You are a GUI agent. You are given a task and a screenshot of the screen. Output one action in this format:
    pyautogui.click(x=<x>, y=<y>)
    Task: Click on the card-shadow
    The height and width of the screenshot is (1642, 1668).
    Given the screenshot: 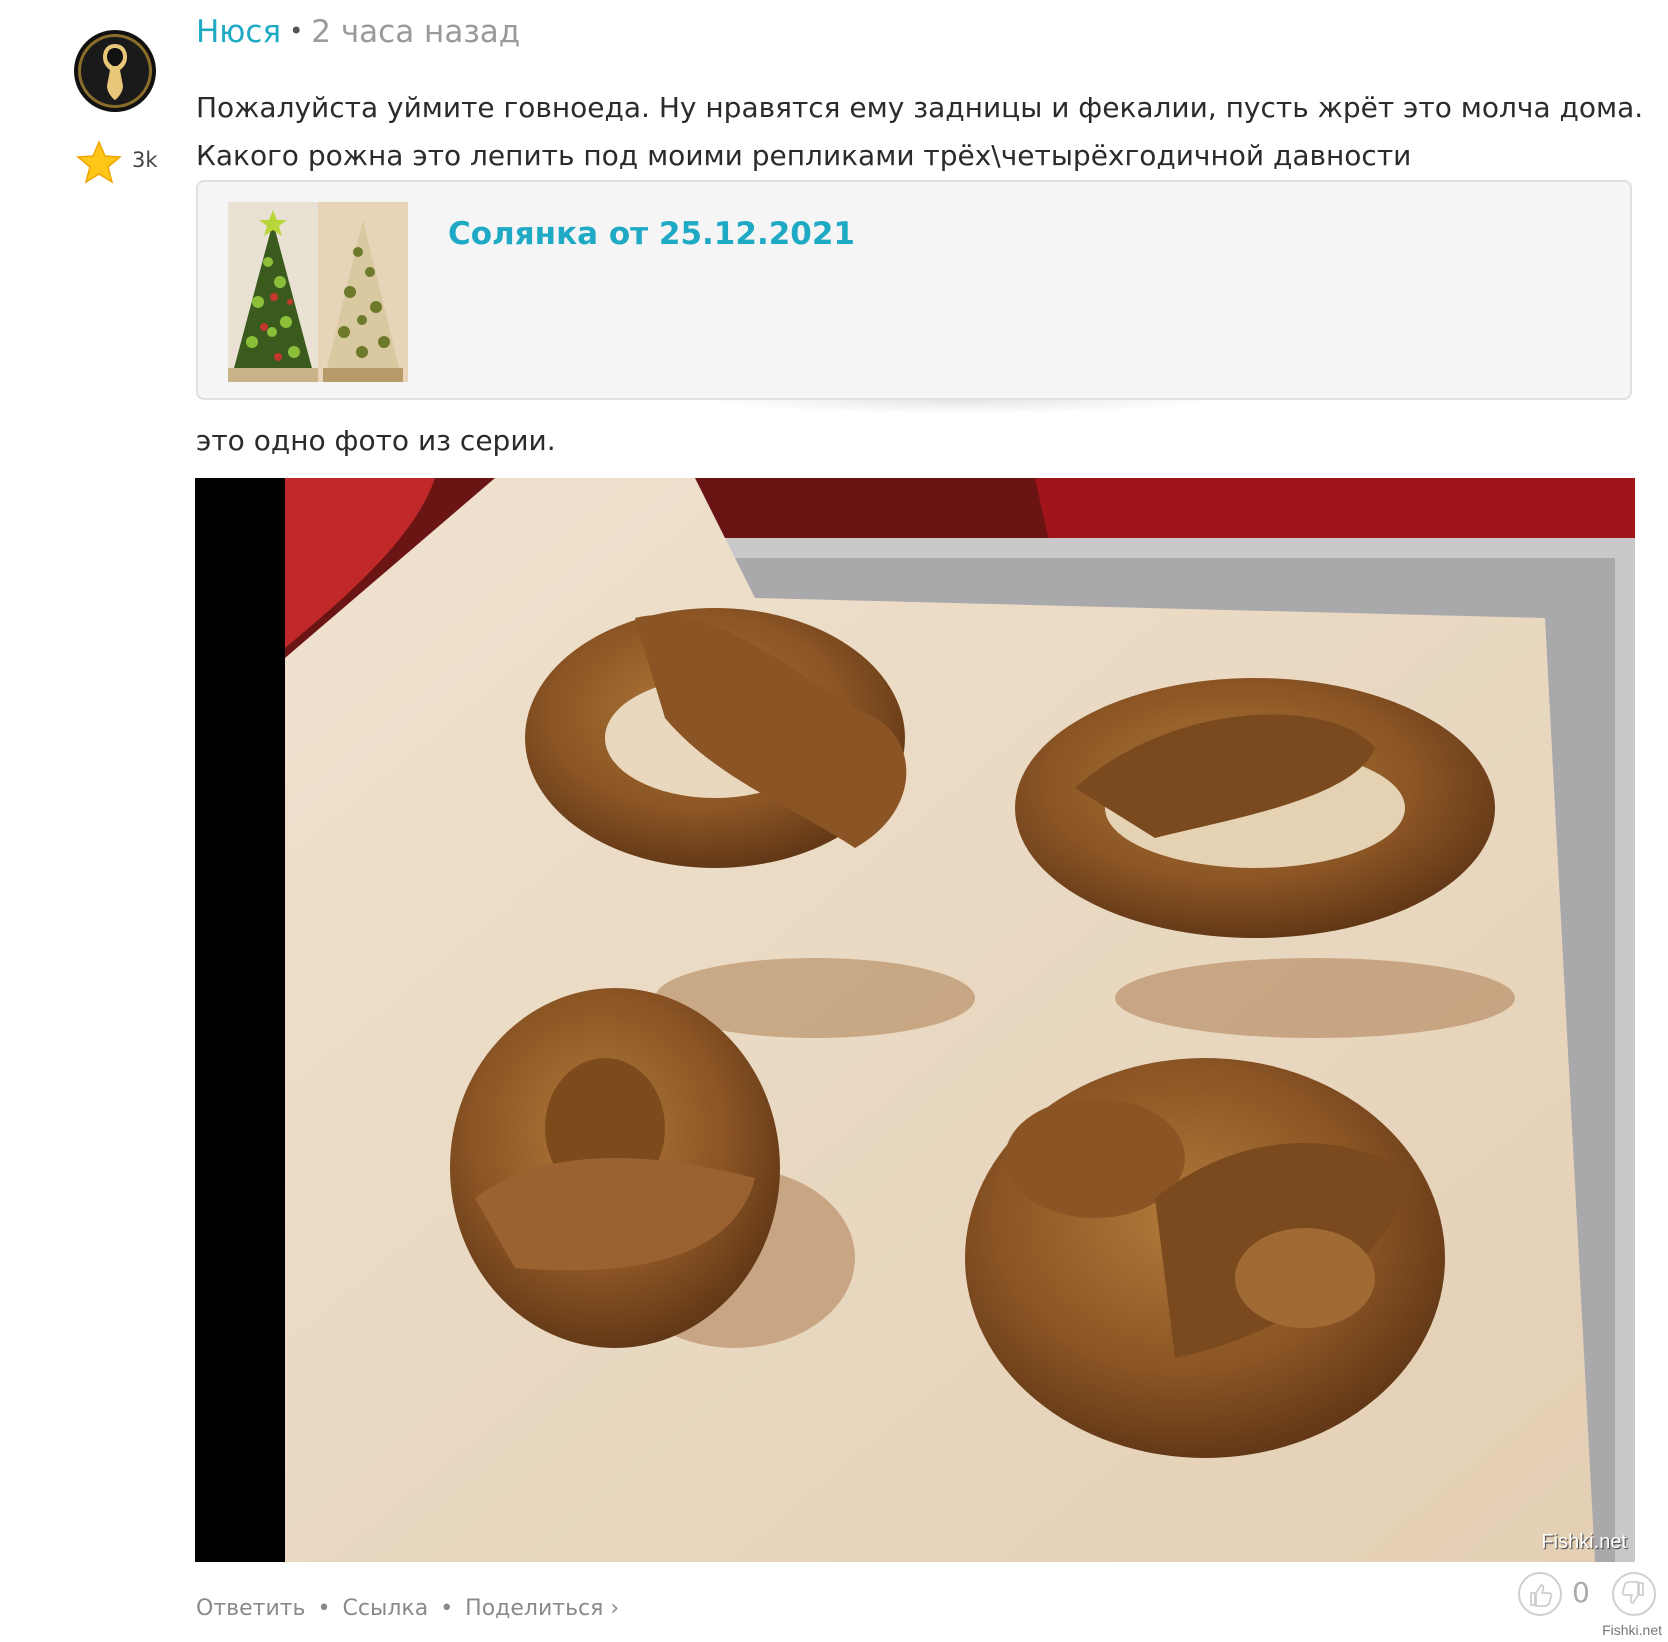 What is the action you would take?
    pyautogui.click(x=960, y=407)
    